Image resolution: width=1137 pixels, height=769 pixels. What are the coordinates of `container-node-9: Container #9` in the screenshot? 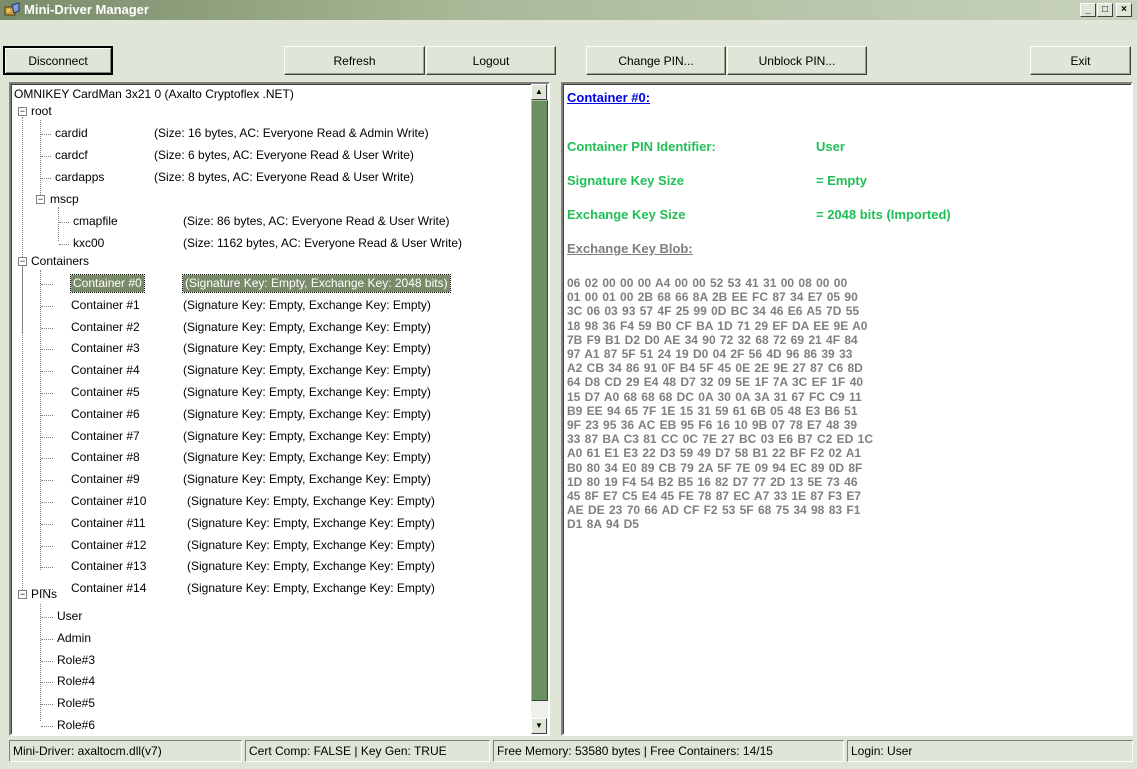 It's located at (105, 479).